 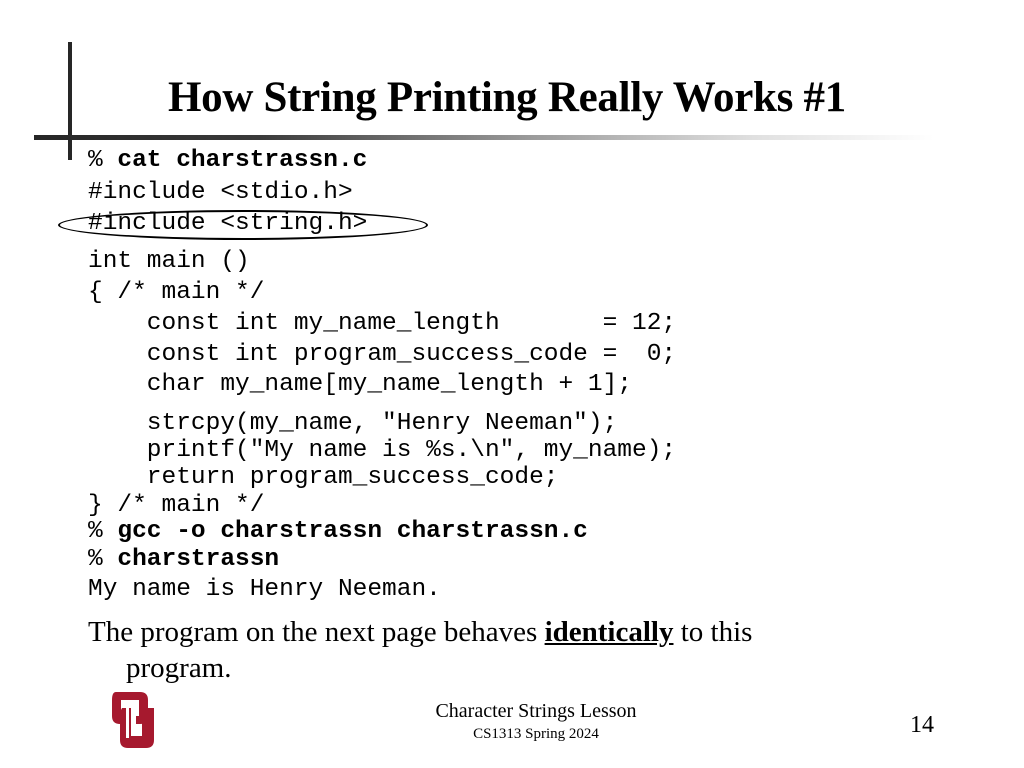 What do you see at coordinates (382, 450) in the screenshot?
I see `code-line-printf: printf("My name is %s.\n", my_name);` at bounding box center [382, 450].